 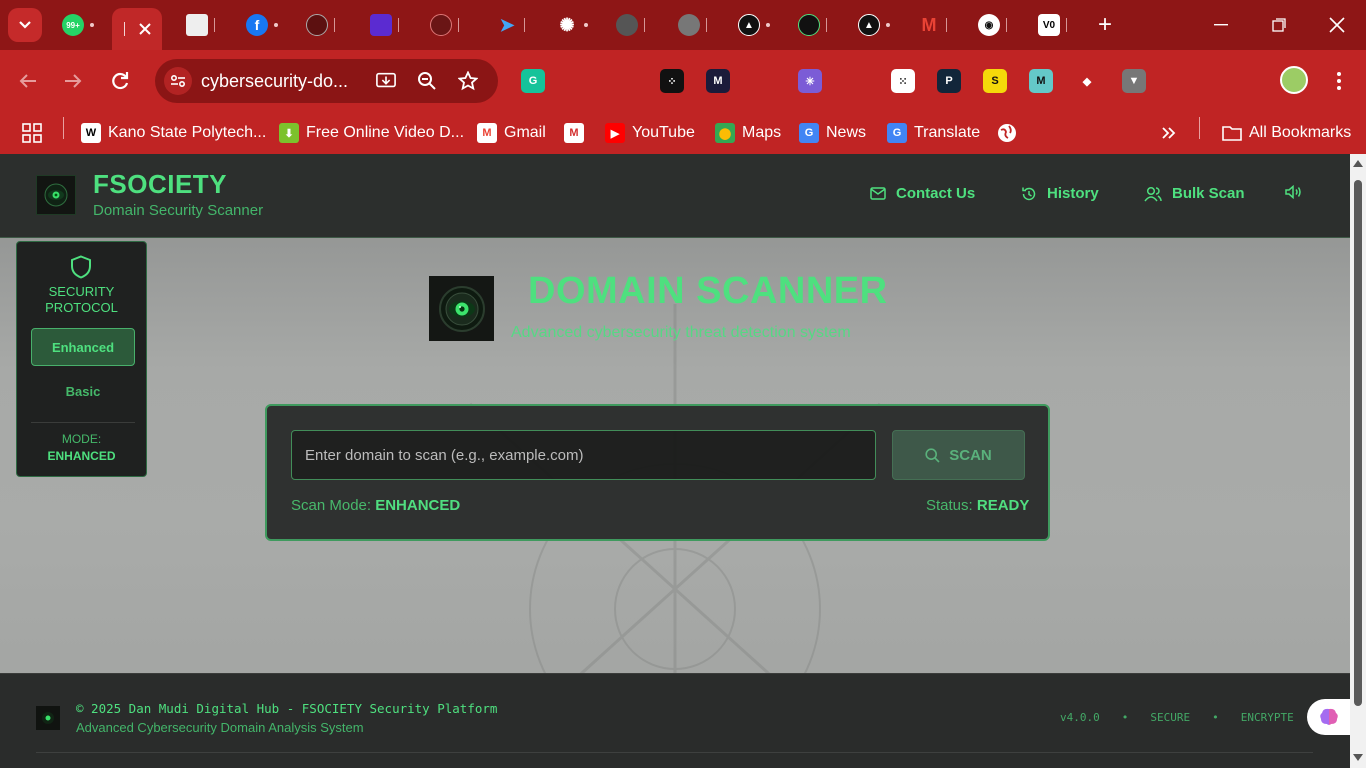 What do you see at coordinates (583, 455) in the screenshot?
I see `domain-search-input` at bounding box center [583, 455].